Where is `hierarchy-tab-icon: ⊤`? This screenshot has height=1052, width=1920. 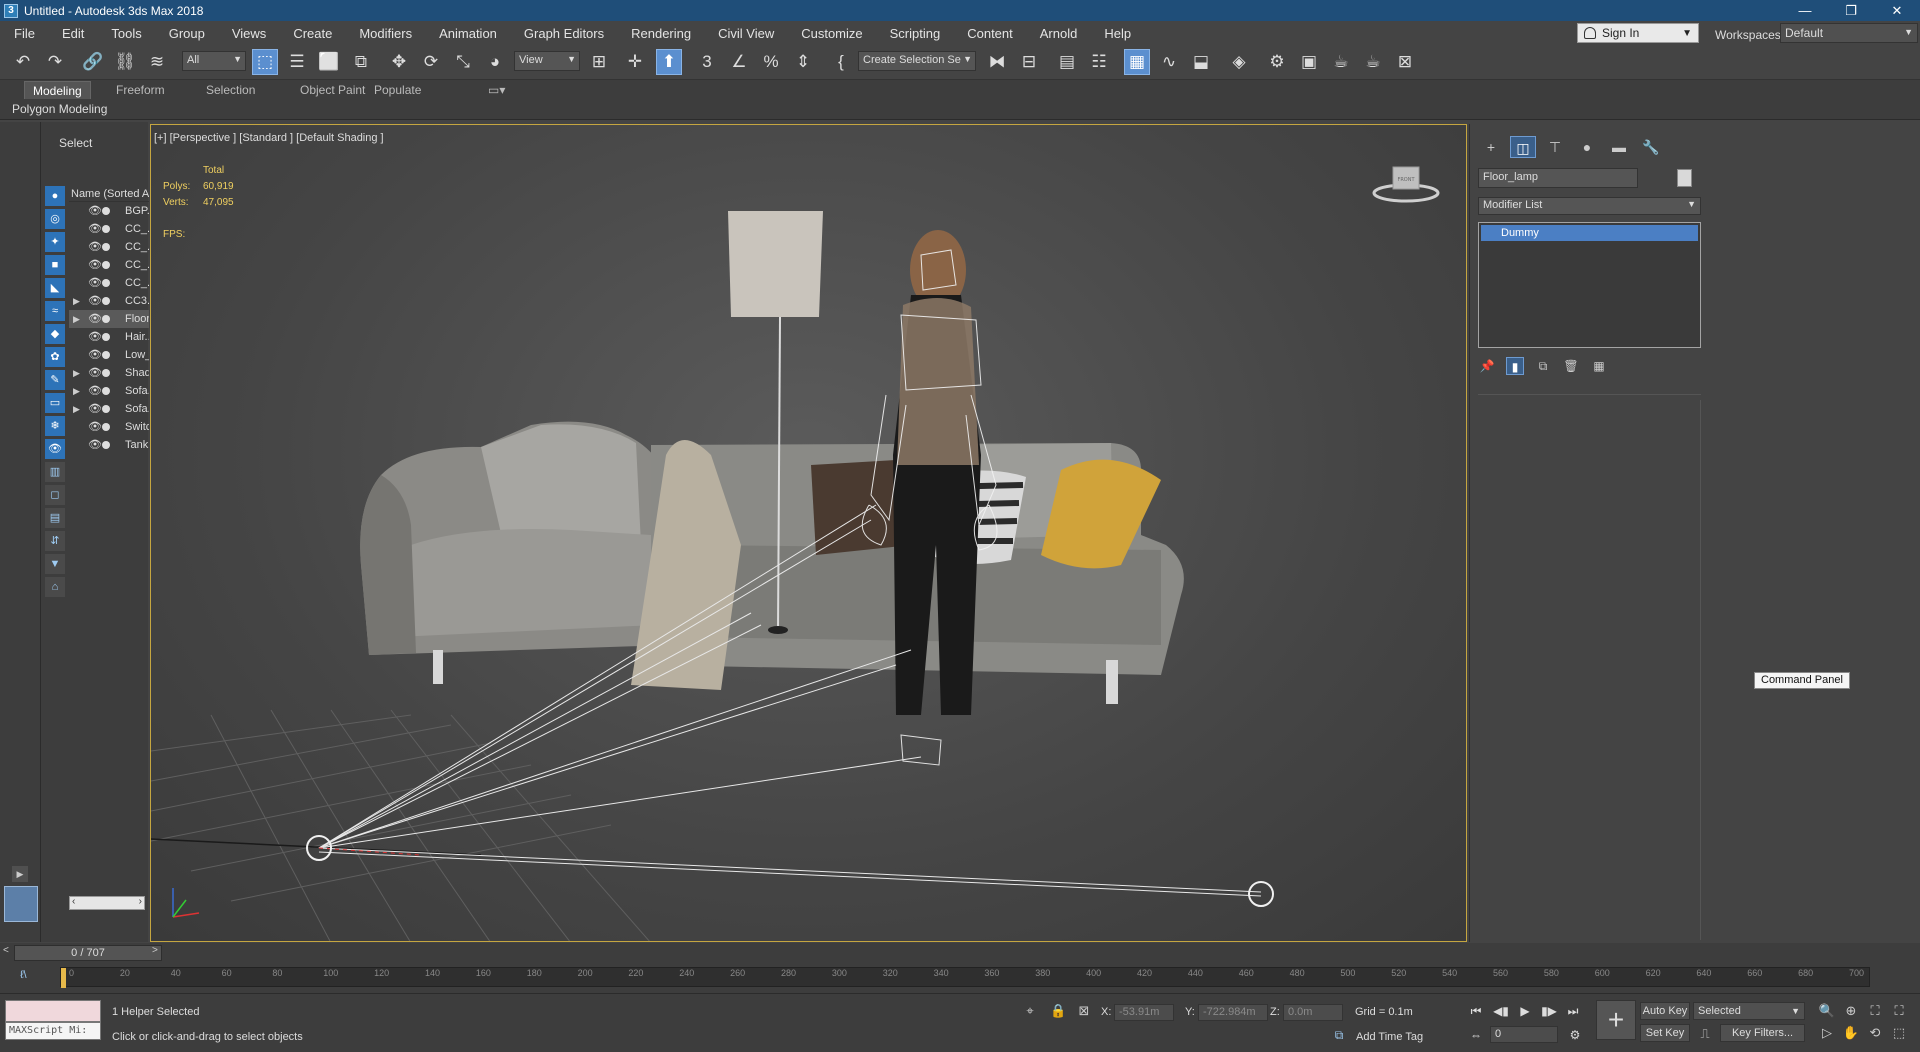
hierarchy-tab-icon: ⊤ is located at coordinates (1555, 147).